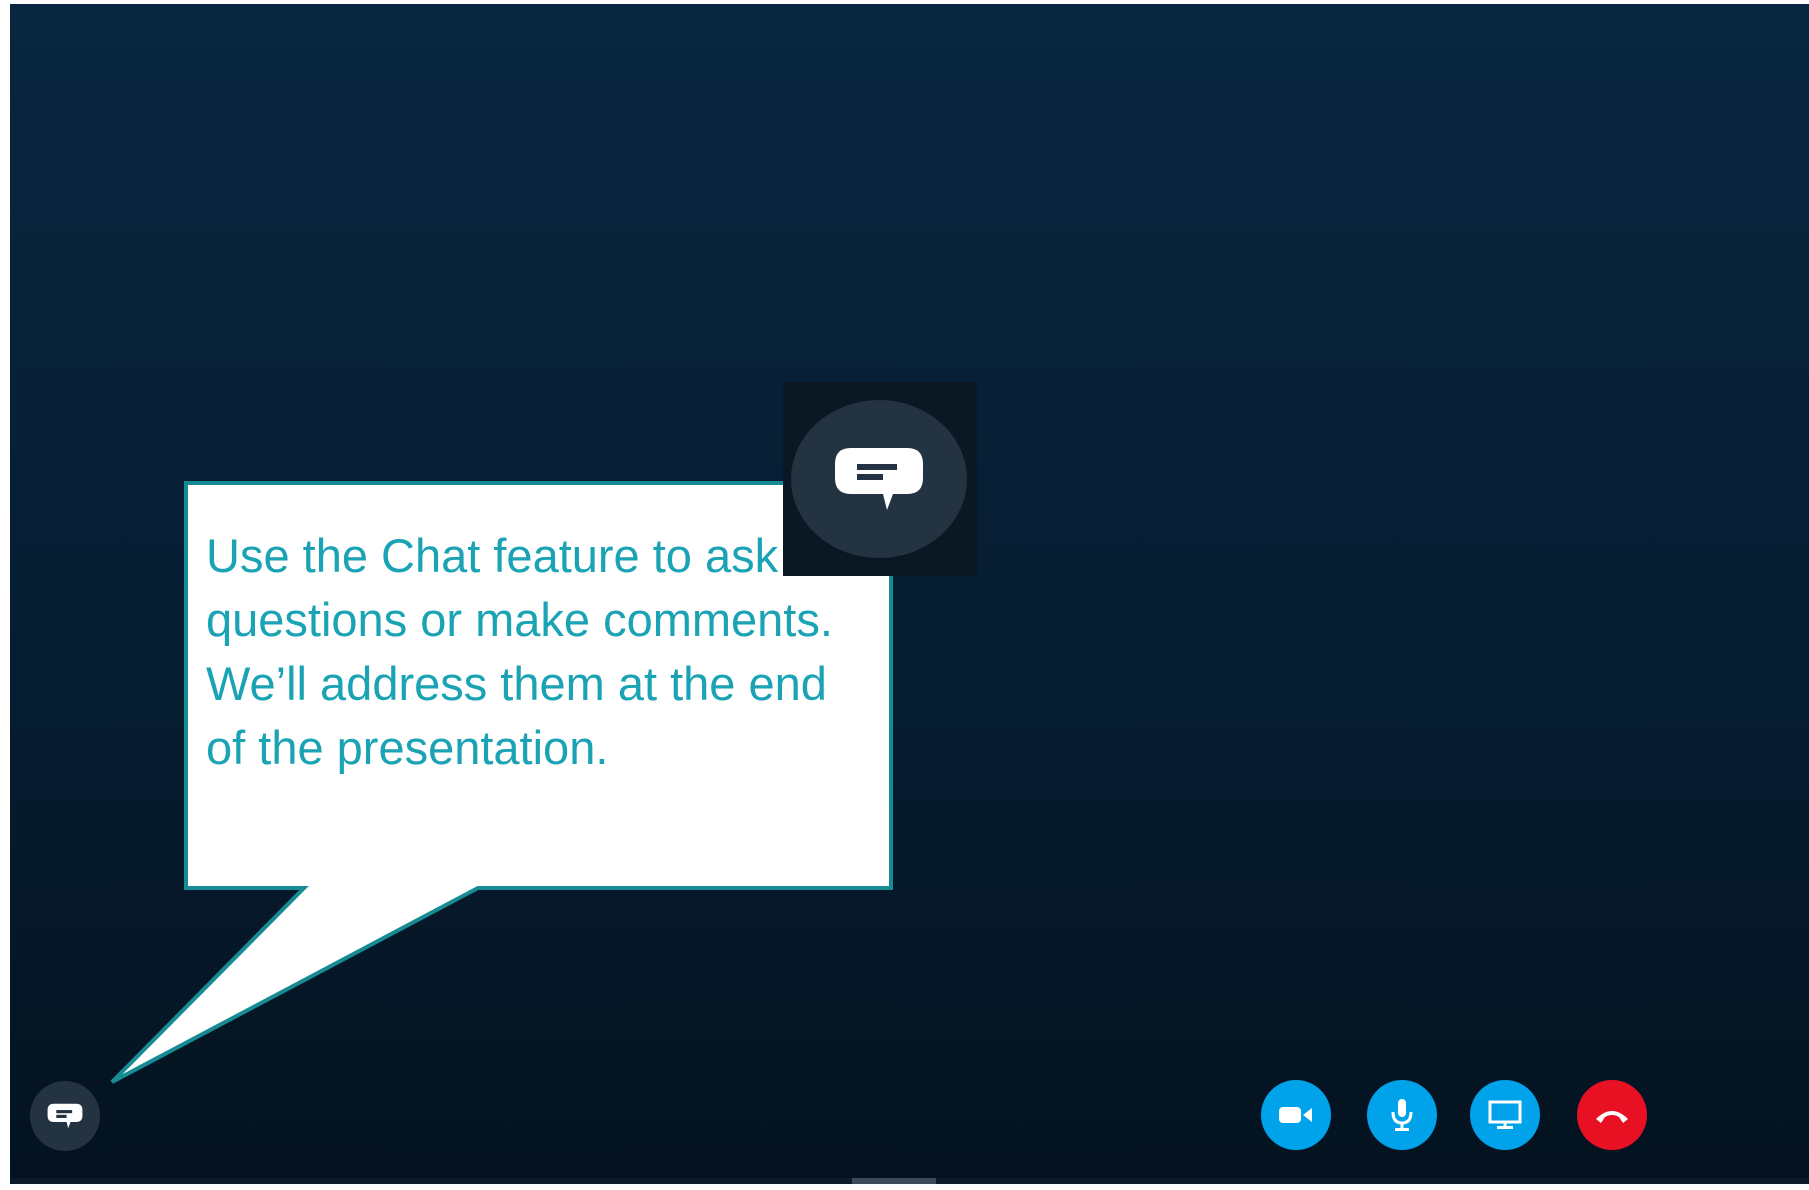  I want to click on video-toggle-button, so click(1296, 1115).